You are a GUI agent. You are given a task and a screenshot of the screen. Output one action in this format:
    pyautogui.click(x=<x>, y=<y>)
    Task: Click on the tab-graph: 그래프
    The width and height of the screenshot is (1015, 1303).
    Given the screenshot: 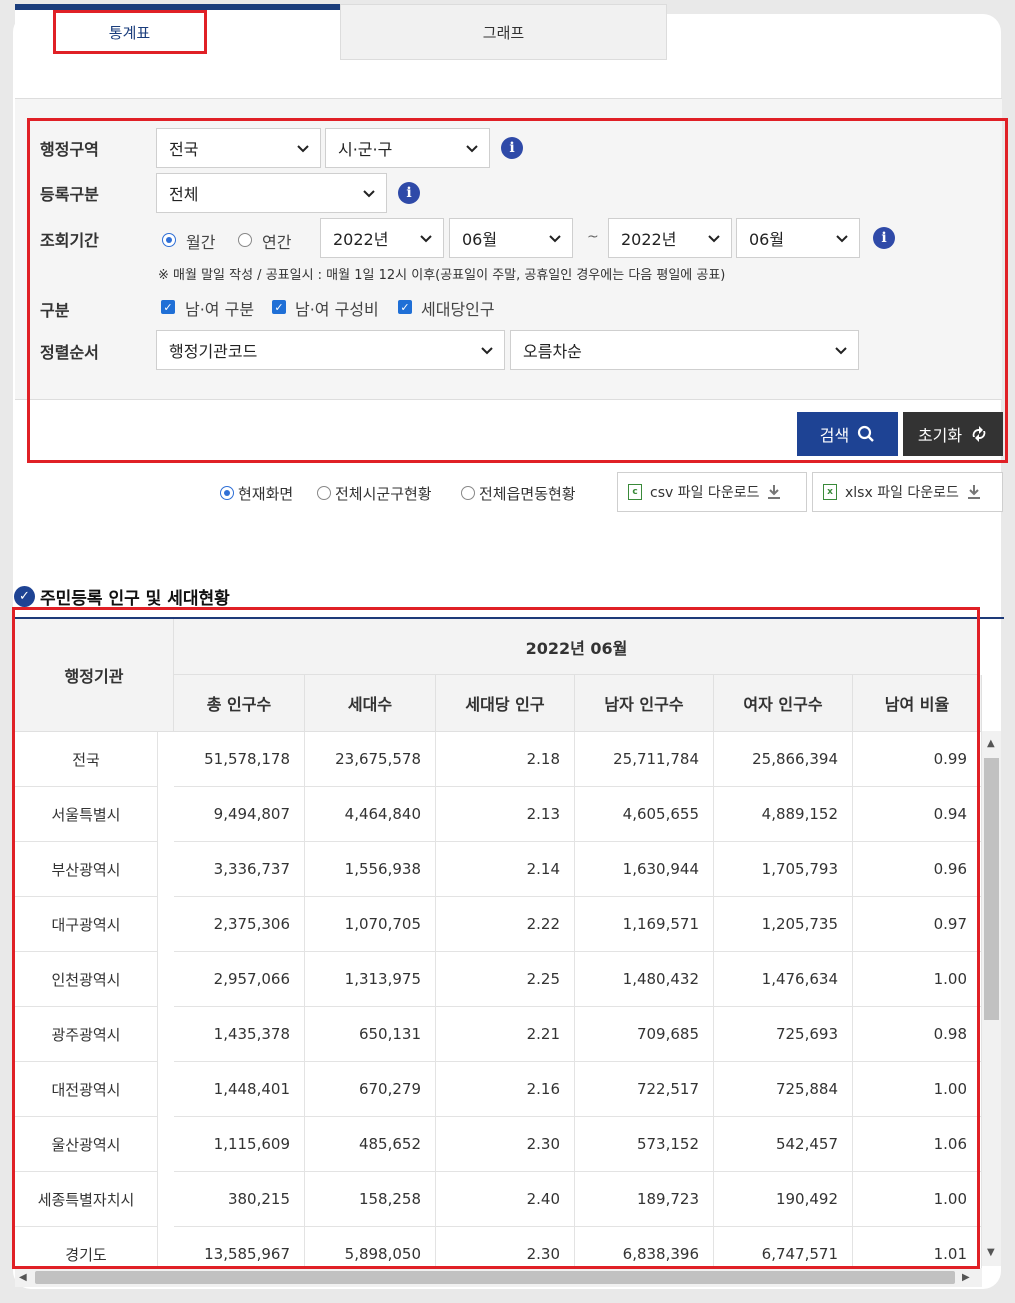 What is the action you would take?
    pyautogui.click(x=503, y=32)
    